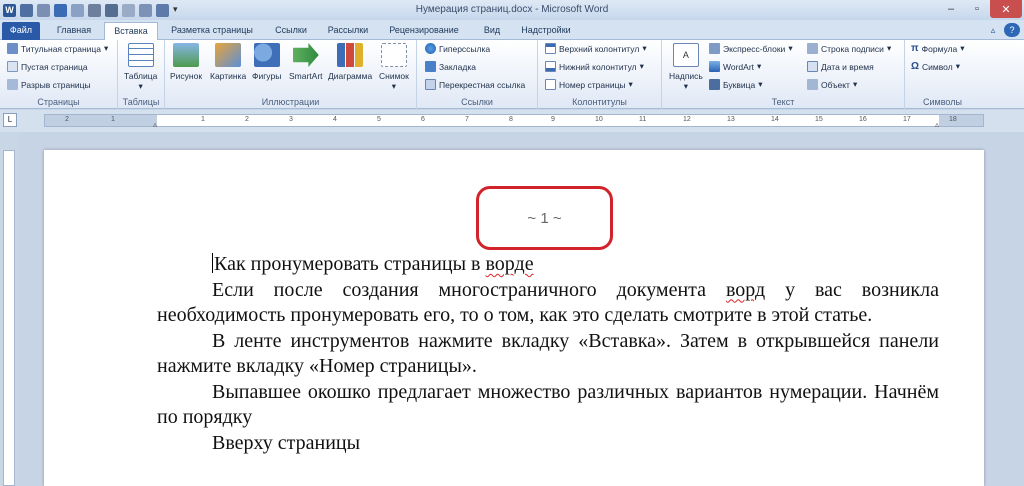 The image size is (1024, 486). Describe the element at coordinates (951, 9) in the screenshot. I see `minimize-button: ‒` at that location.